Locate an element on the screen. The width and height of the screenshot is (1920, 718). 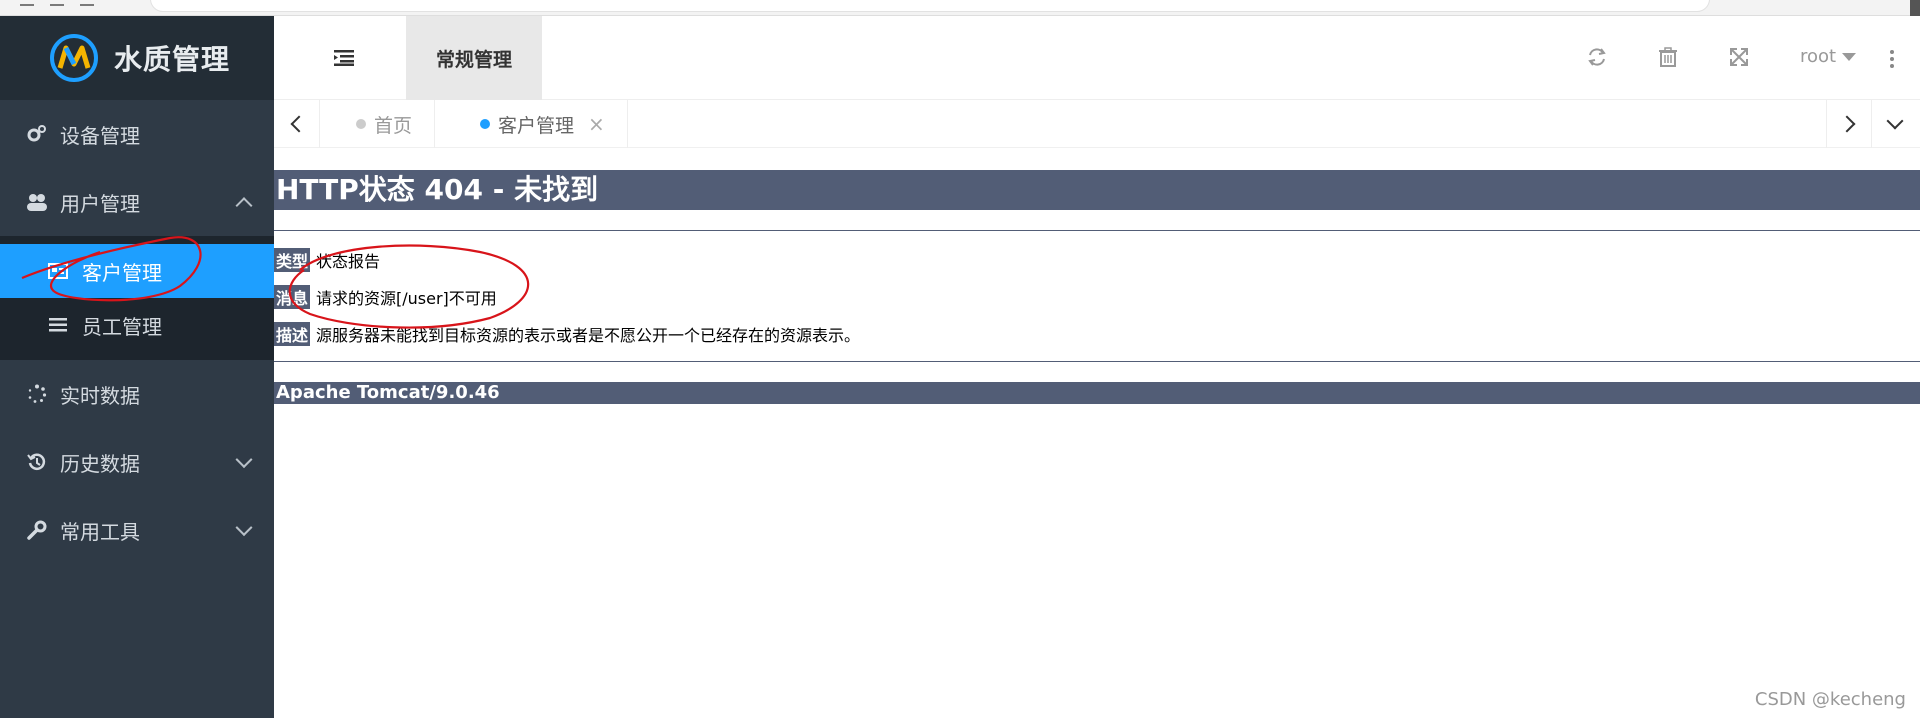
sidebar-item-label: 实时数据 is located at coordinates (100, 395).